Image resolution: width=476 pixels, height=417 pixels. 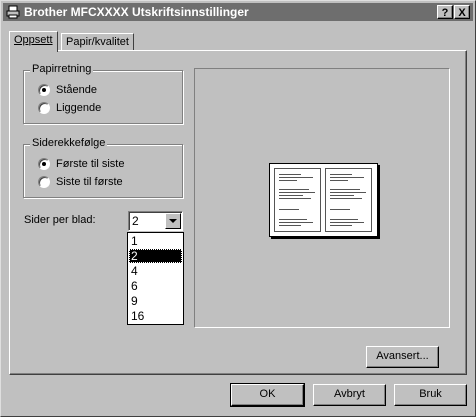 What do you see at coordinates (155, 256) in the screenshot?
I see `dropdown-option-2: 2` at bounding box center [155, 256].